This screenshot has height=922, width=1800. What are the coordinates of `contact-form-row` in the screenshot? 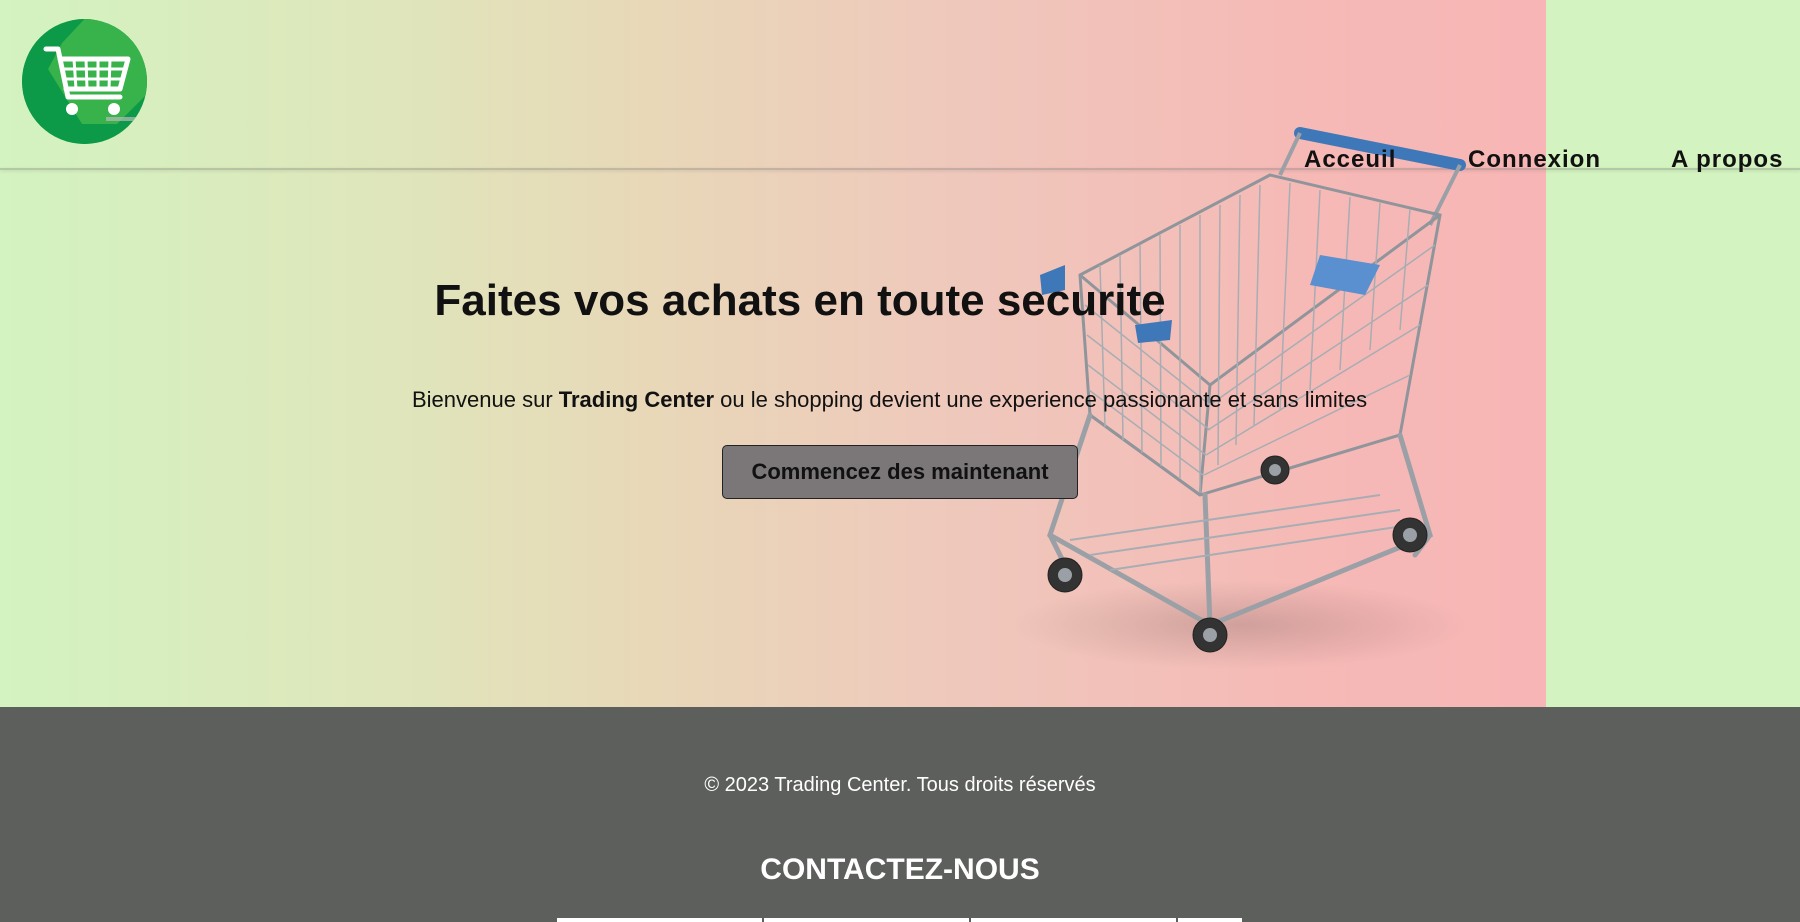 It's located at (900, 920).